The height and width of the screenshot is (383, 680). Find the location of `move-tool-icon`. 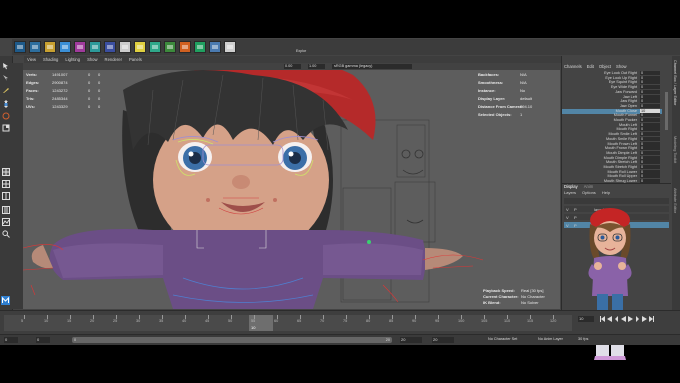

move-tool-icon is located at coordinates (6, 104).